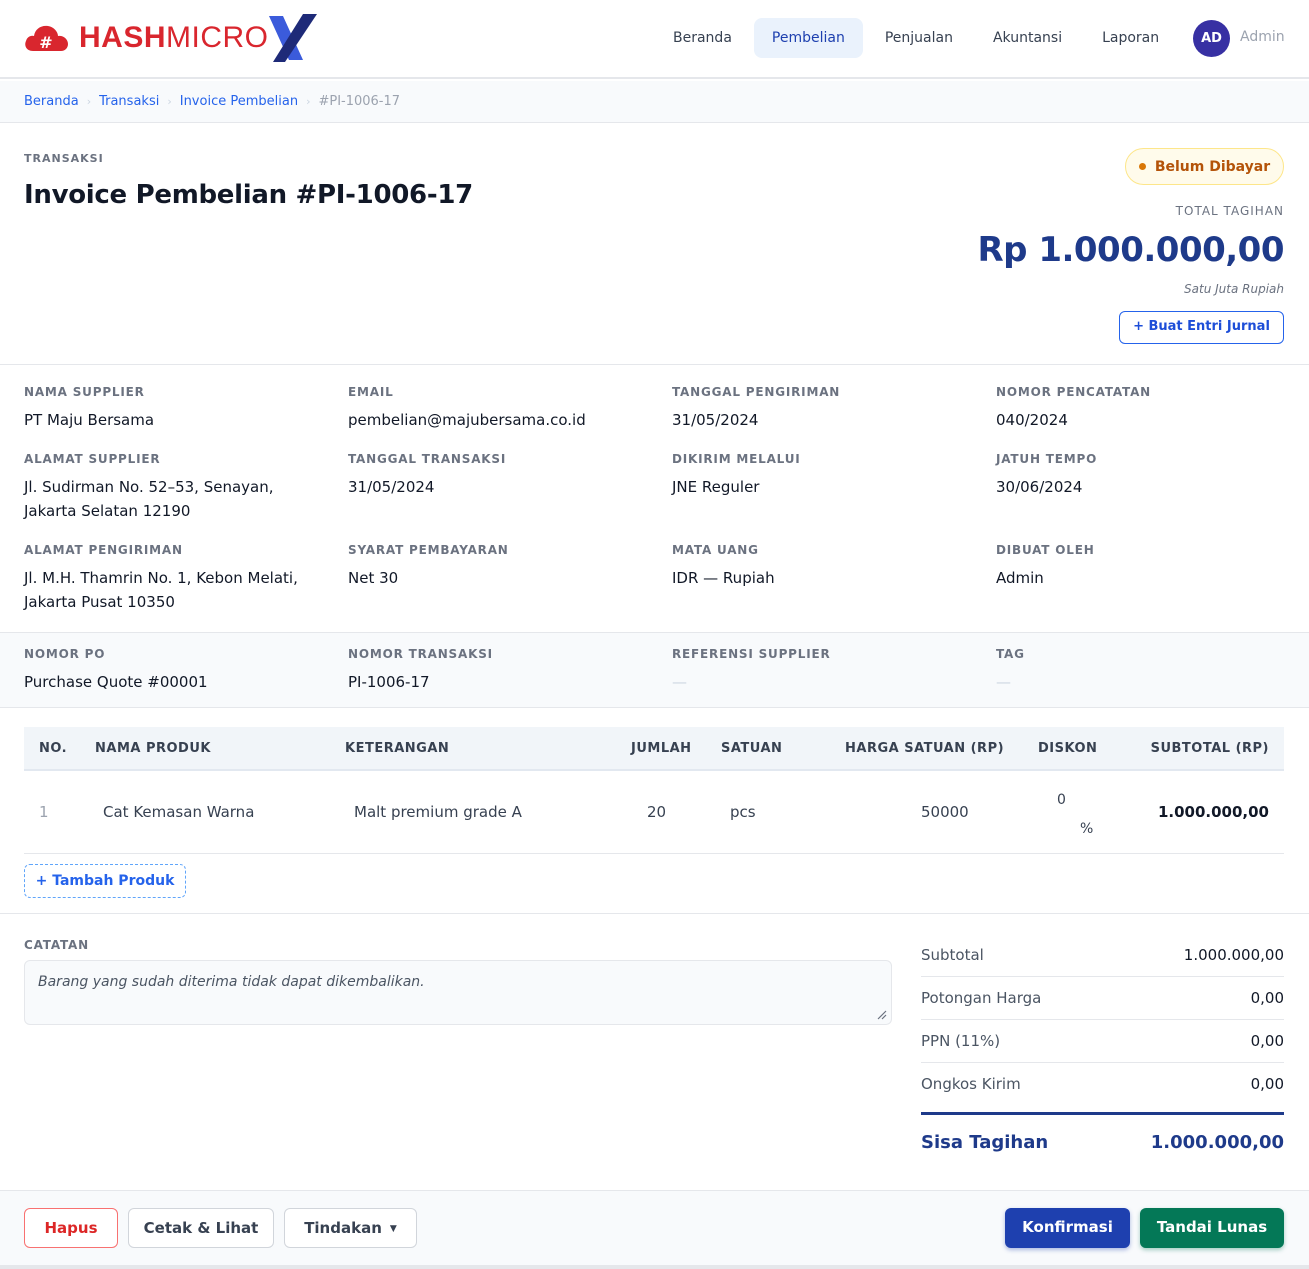 This screenshot has width=1309, height=1269. Describe the element at coordinates (756, 392) in the screenshot. I see `ship-date-label: TANGGAL PENGIRIMAN` at that location.